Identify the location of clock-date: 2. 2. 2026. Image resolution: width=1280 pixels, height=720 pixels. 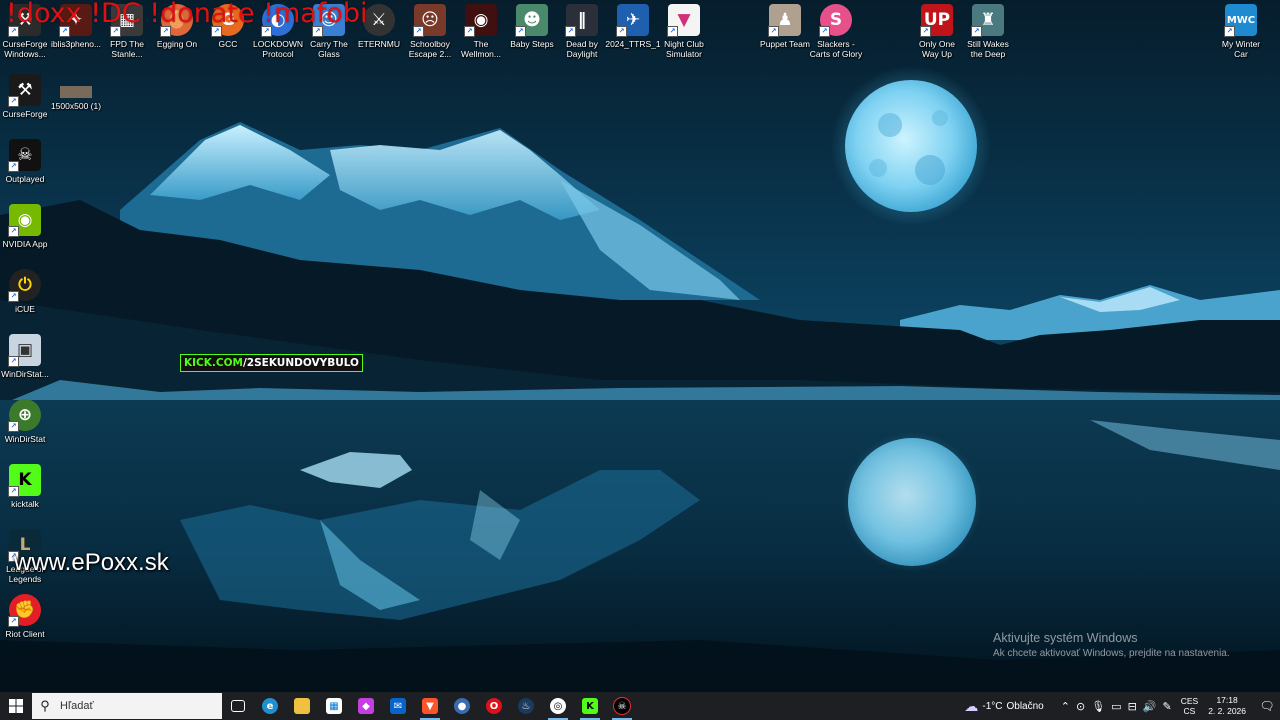
(1227, 711).